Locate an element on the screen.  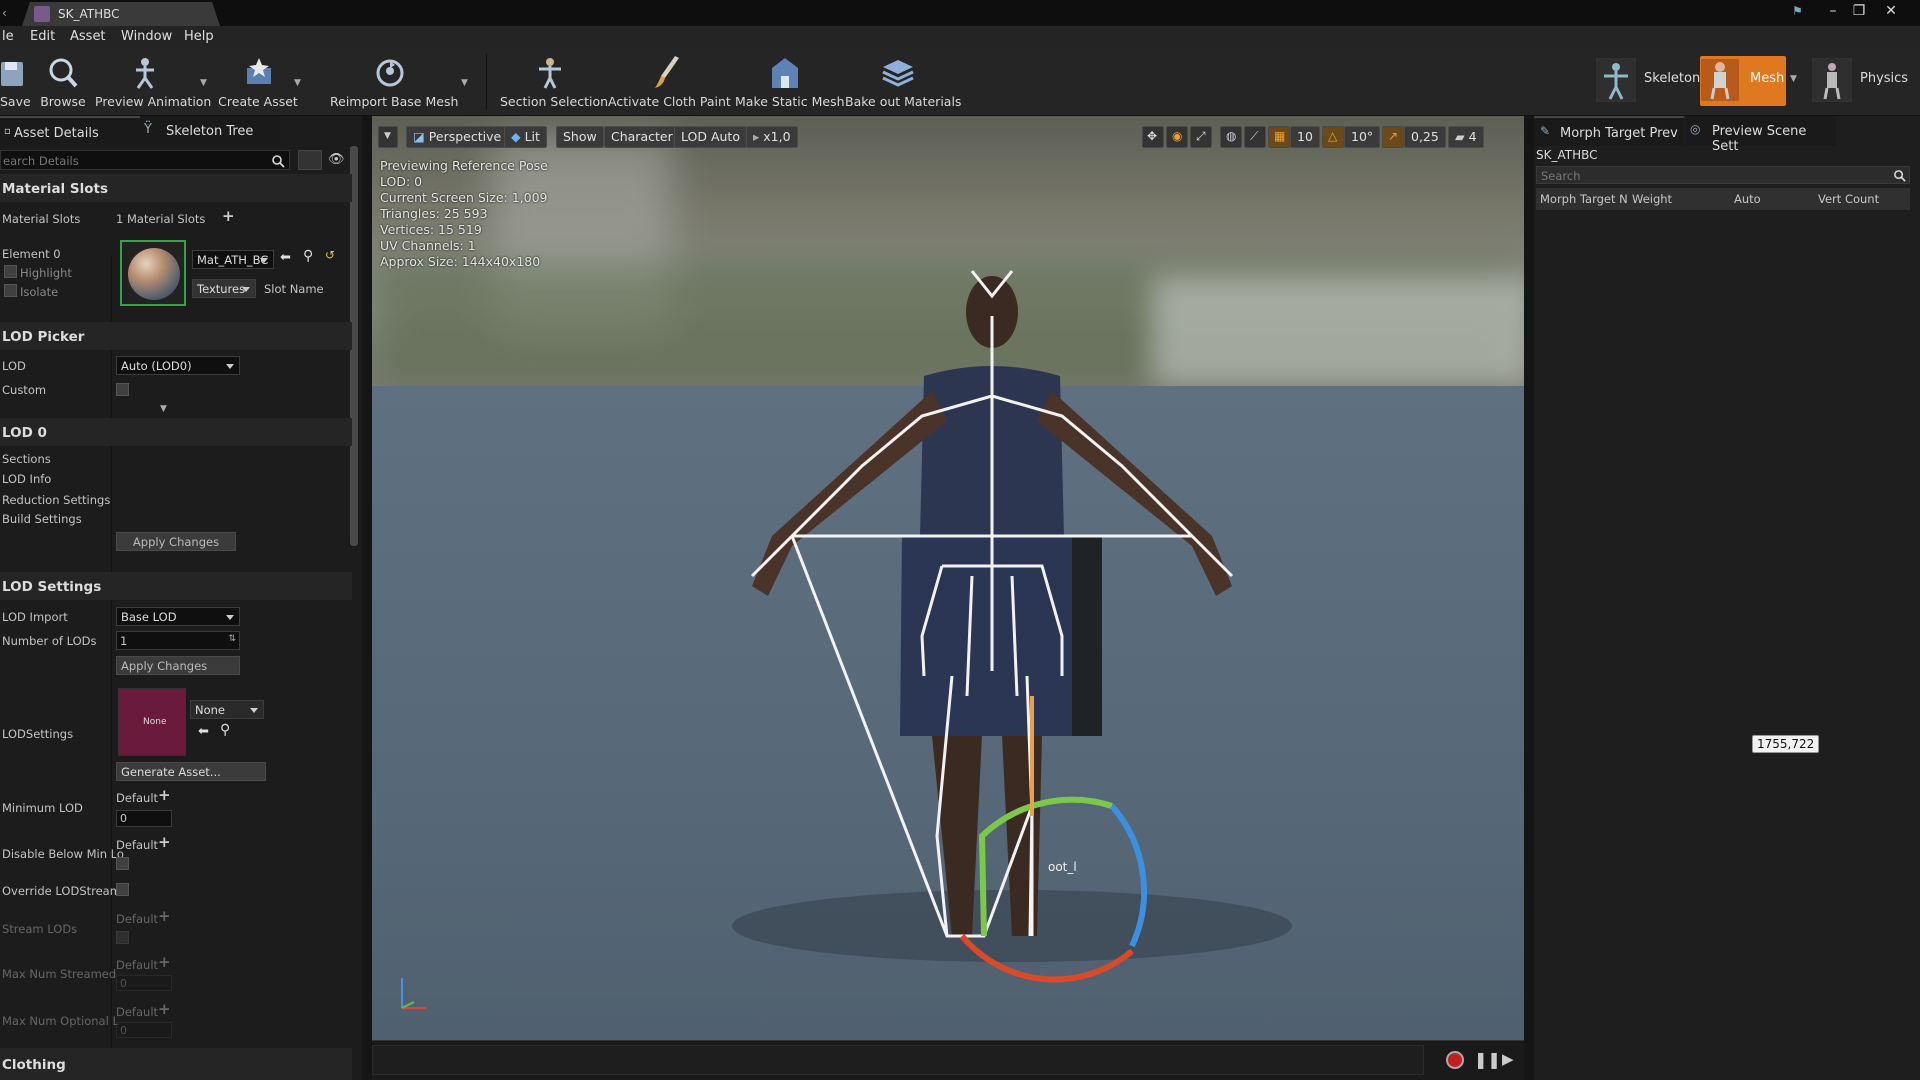
tab-preview-scene-settings: ◎ Preview Scene Sett is located at coordinates (1761, 135).